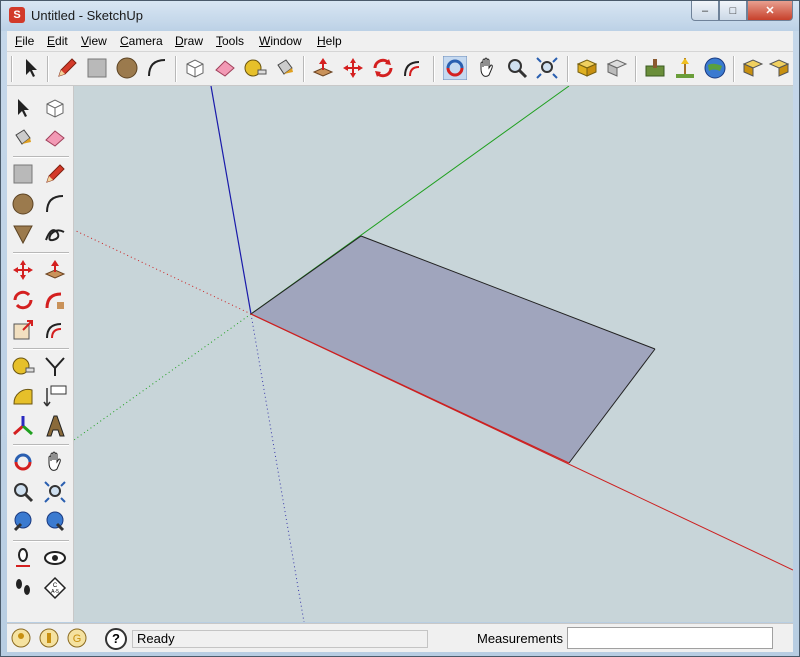  What do you see at coordinates (23, 522) in the screenshot?
I see `previous-view-icon` at bounding box center [23, 522].